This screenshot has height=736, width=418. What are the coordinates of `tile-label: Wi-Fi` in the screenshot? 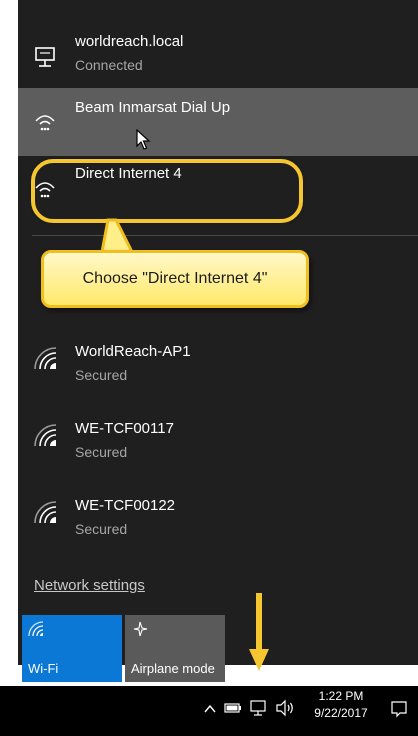 It's located at (43, 668).